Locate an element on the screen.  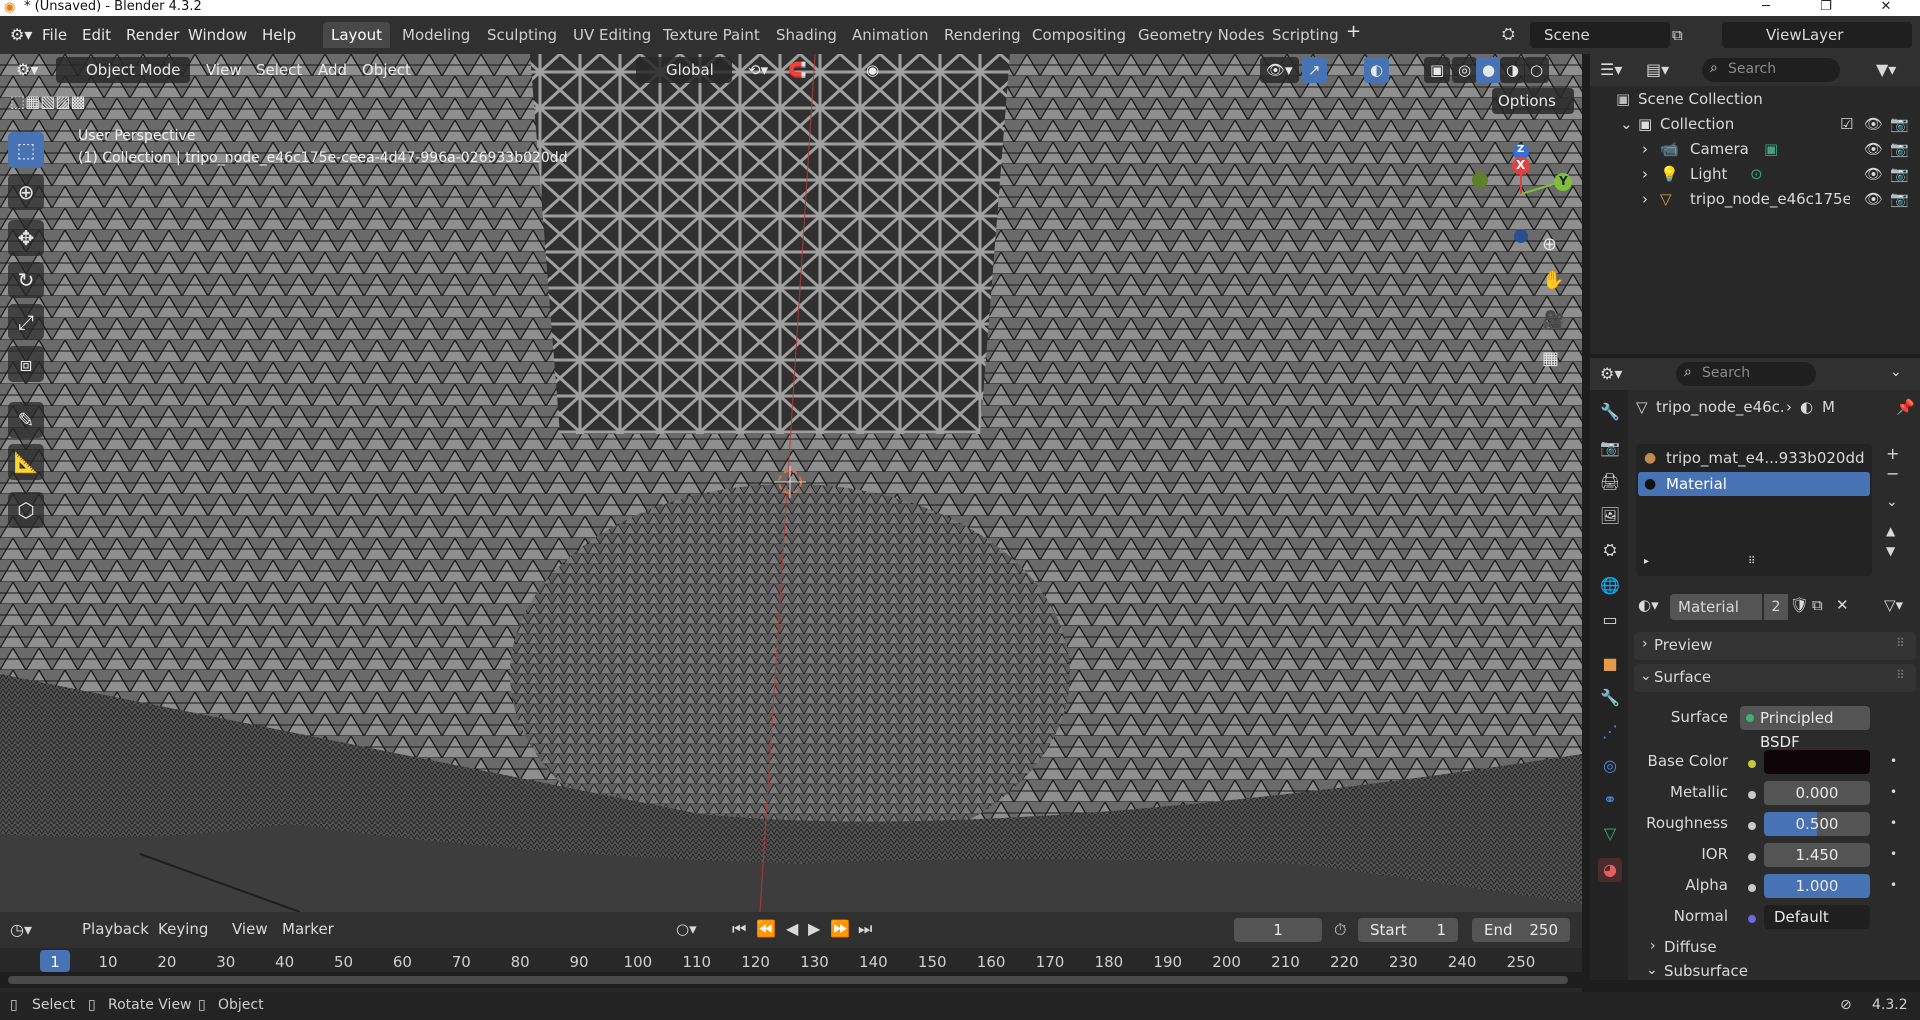
material-slot-row-selected: ● Material is located at coordinates (1754, 484).